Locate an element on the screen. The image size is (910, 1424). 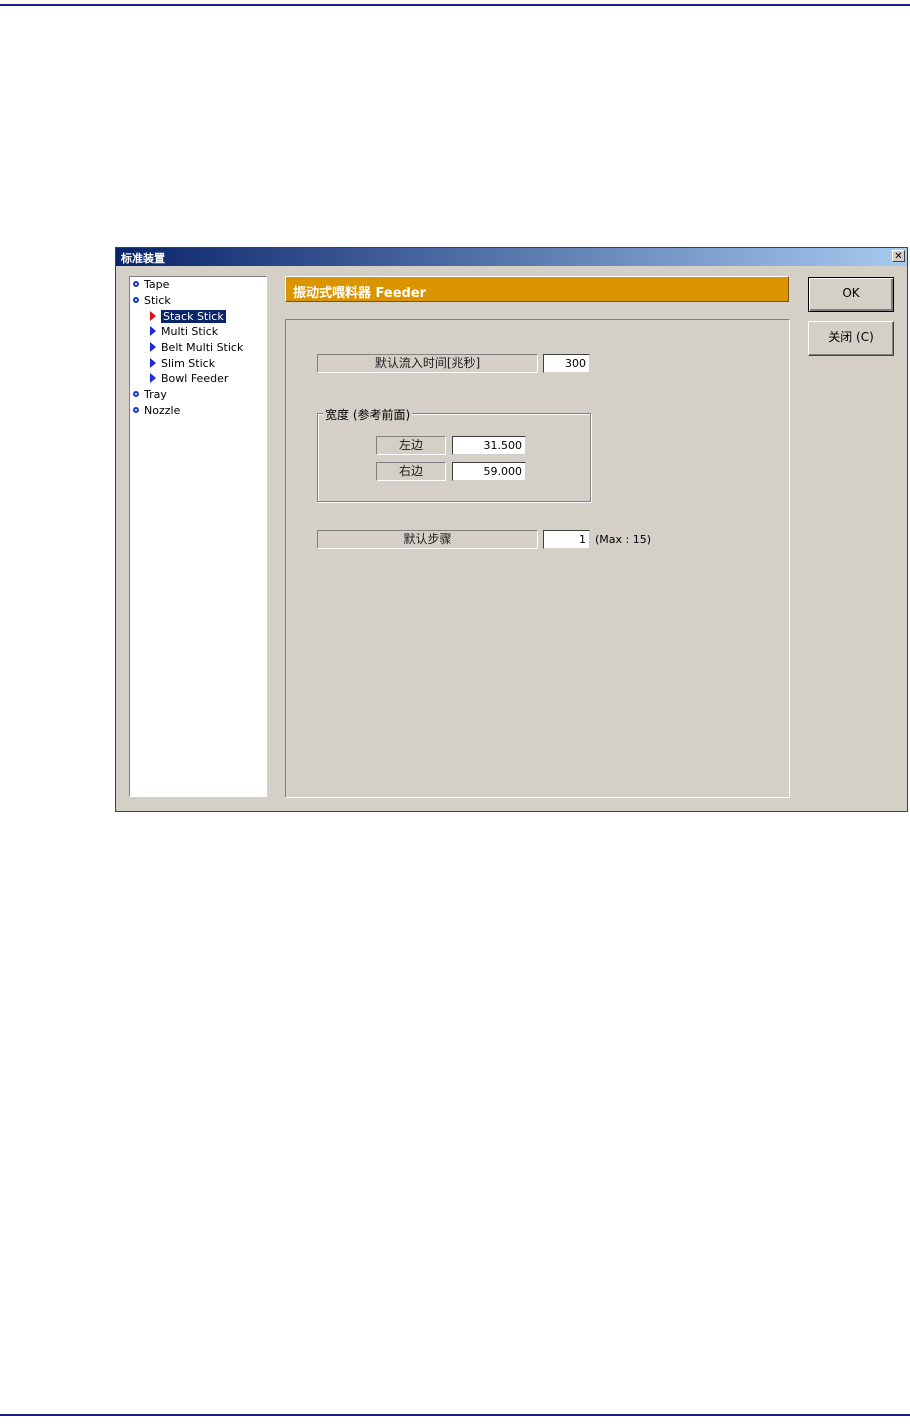
left-edge-label: 左边 is located at coordinates (411, 445).